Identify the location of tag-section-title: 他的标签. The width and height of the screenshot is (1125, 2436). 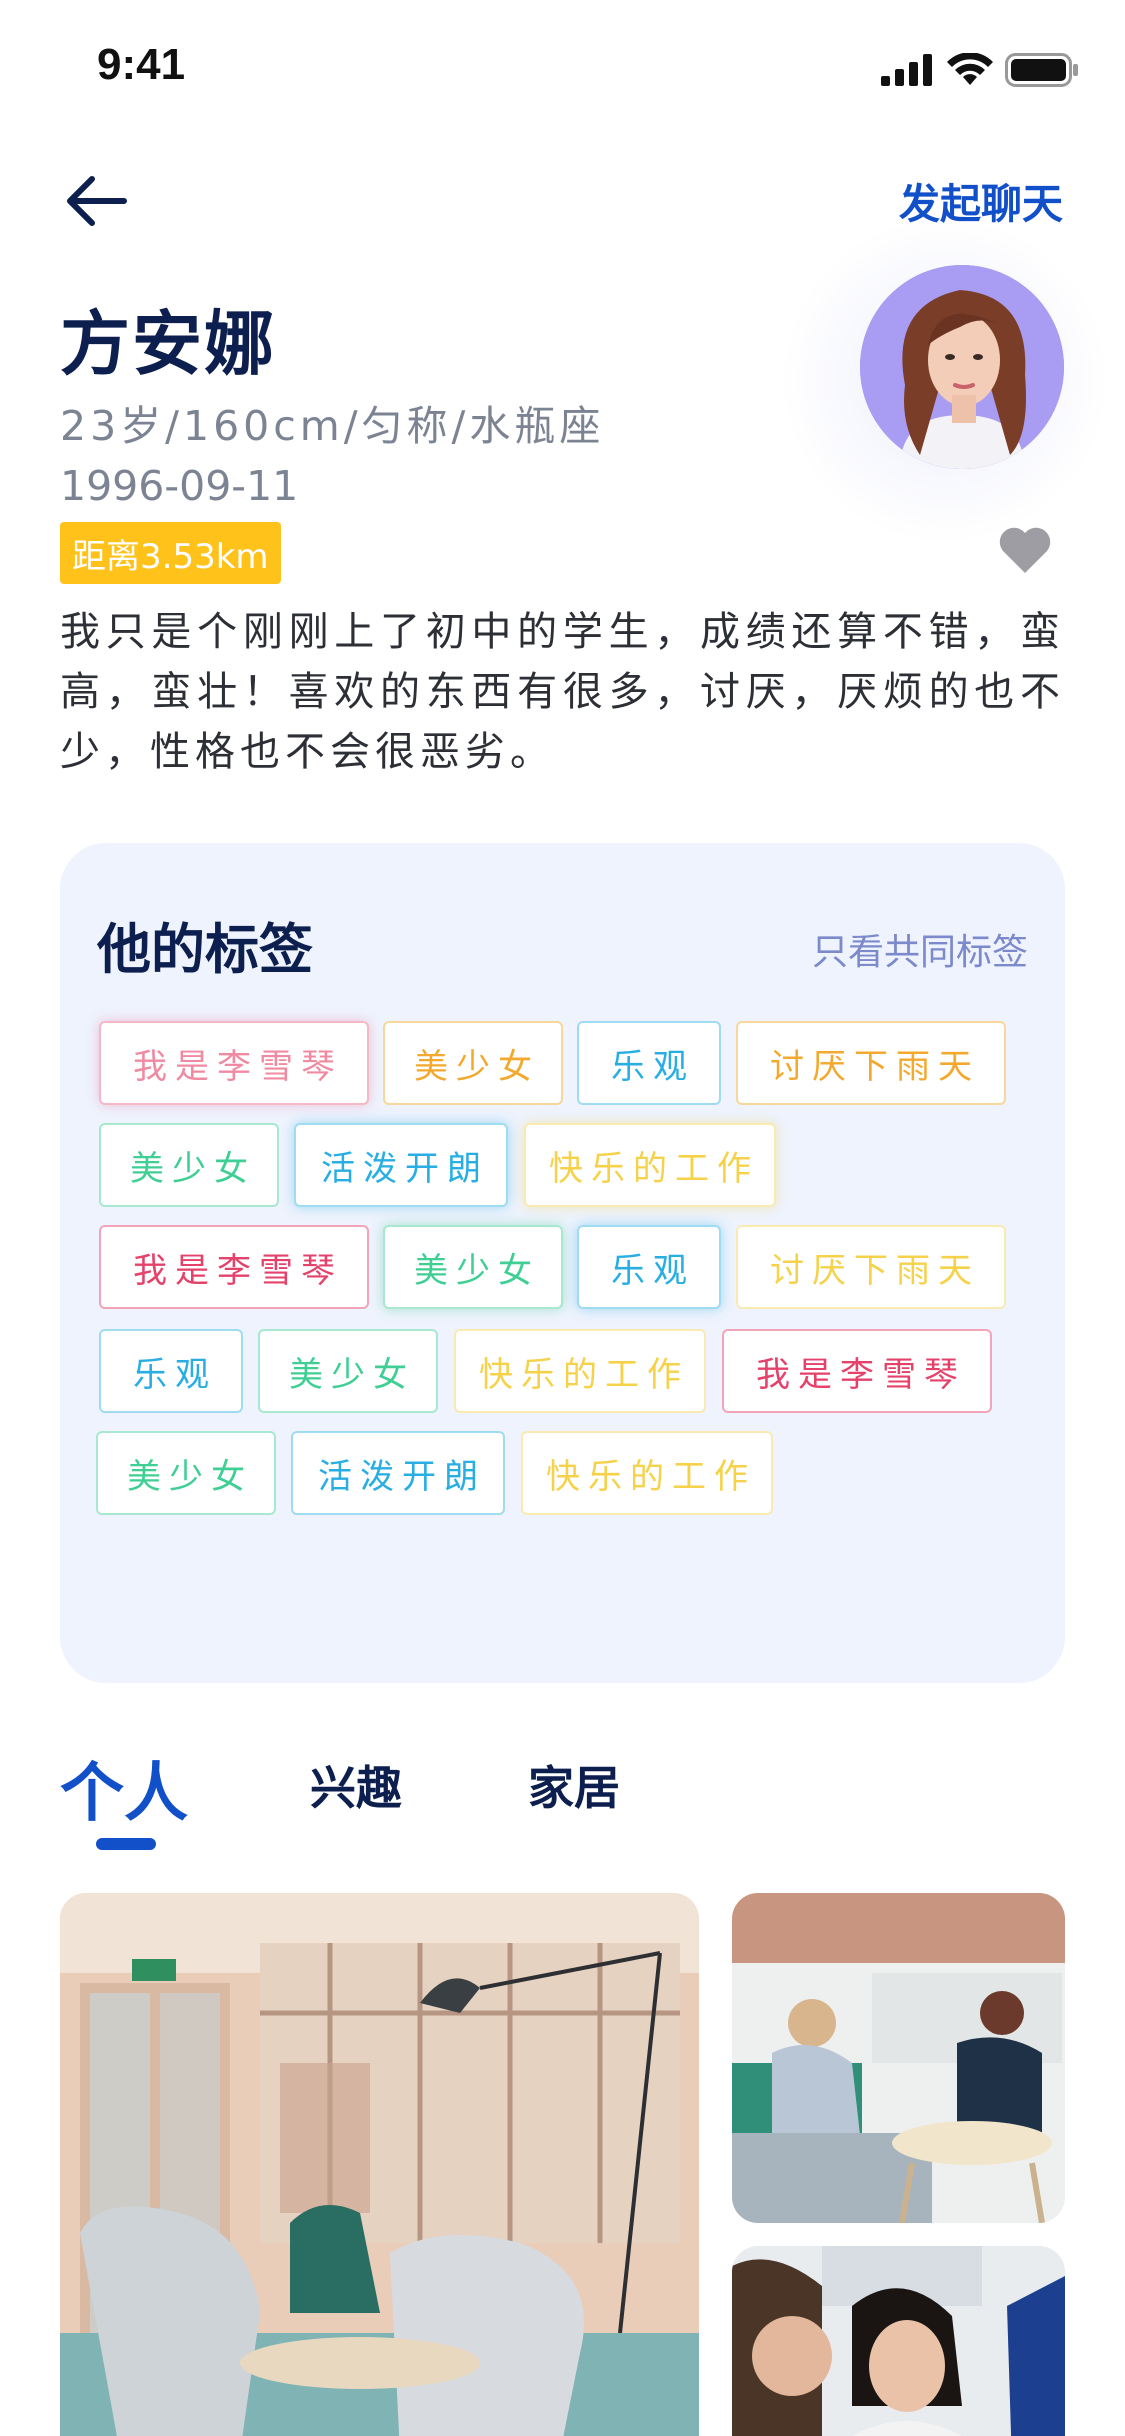
(205, 949).